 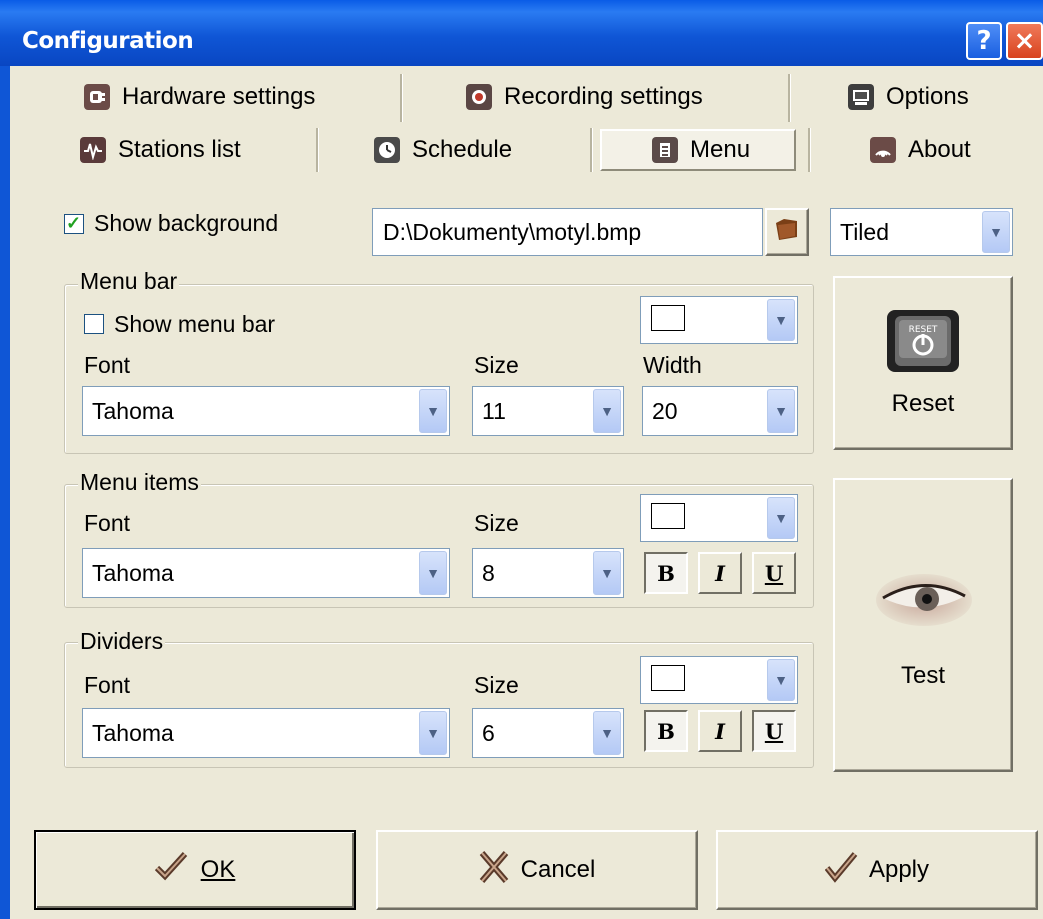 What do you see at coordinates (195, 324) in the screenshot?
I see `show-menu-bar-label: Show menu bar` at bounding box center [195, 324].